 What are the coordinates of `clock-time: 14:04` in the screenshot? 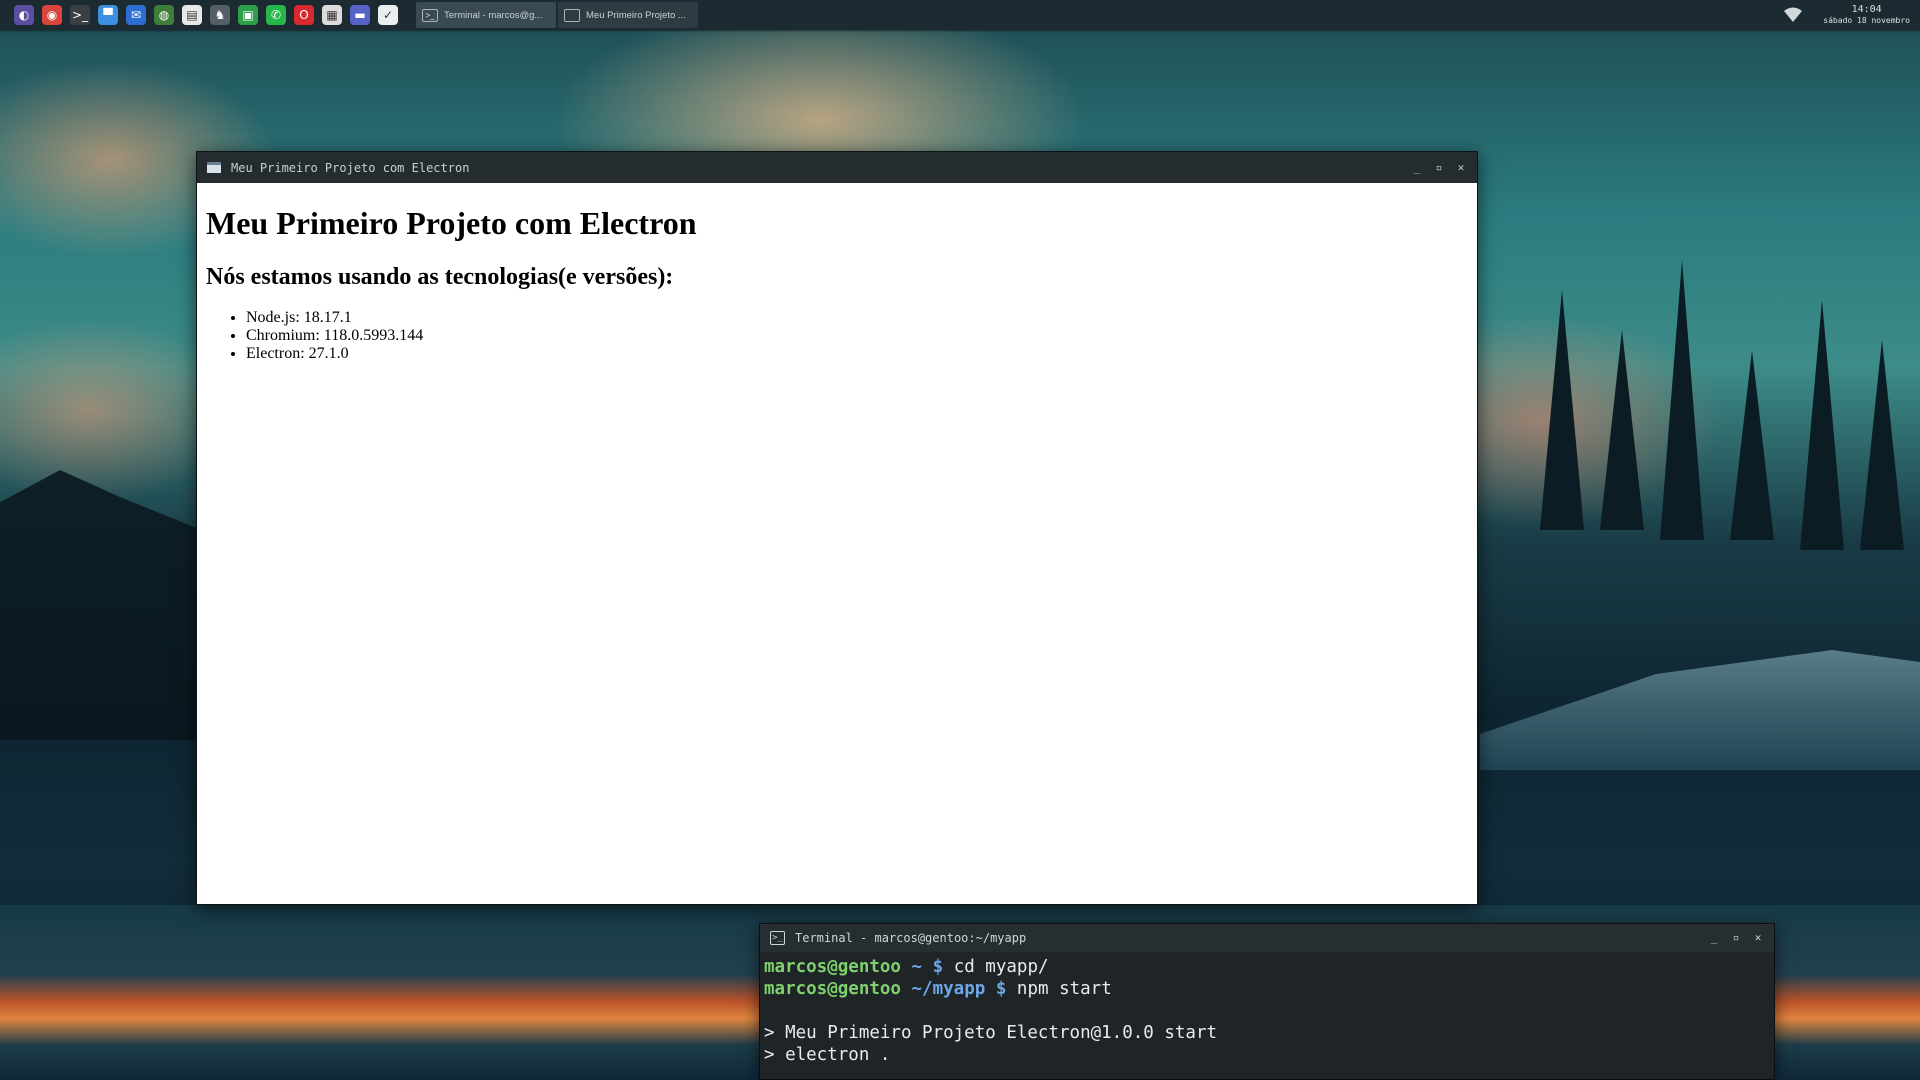 It's located at (1866, 9).